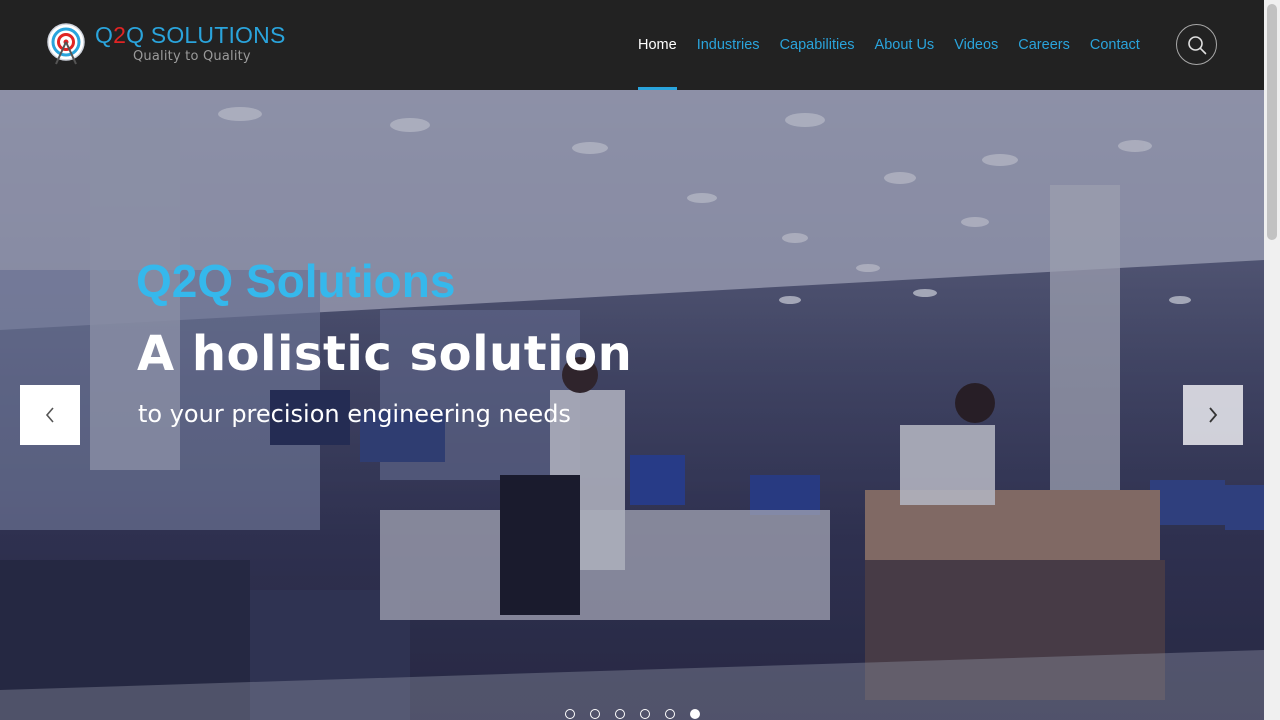  What do you see at coordinates (296, 281) in the screenshot?
I see `hero-kicker: Q2Q Solutions` at bounding box center [296, 281].